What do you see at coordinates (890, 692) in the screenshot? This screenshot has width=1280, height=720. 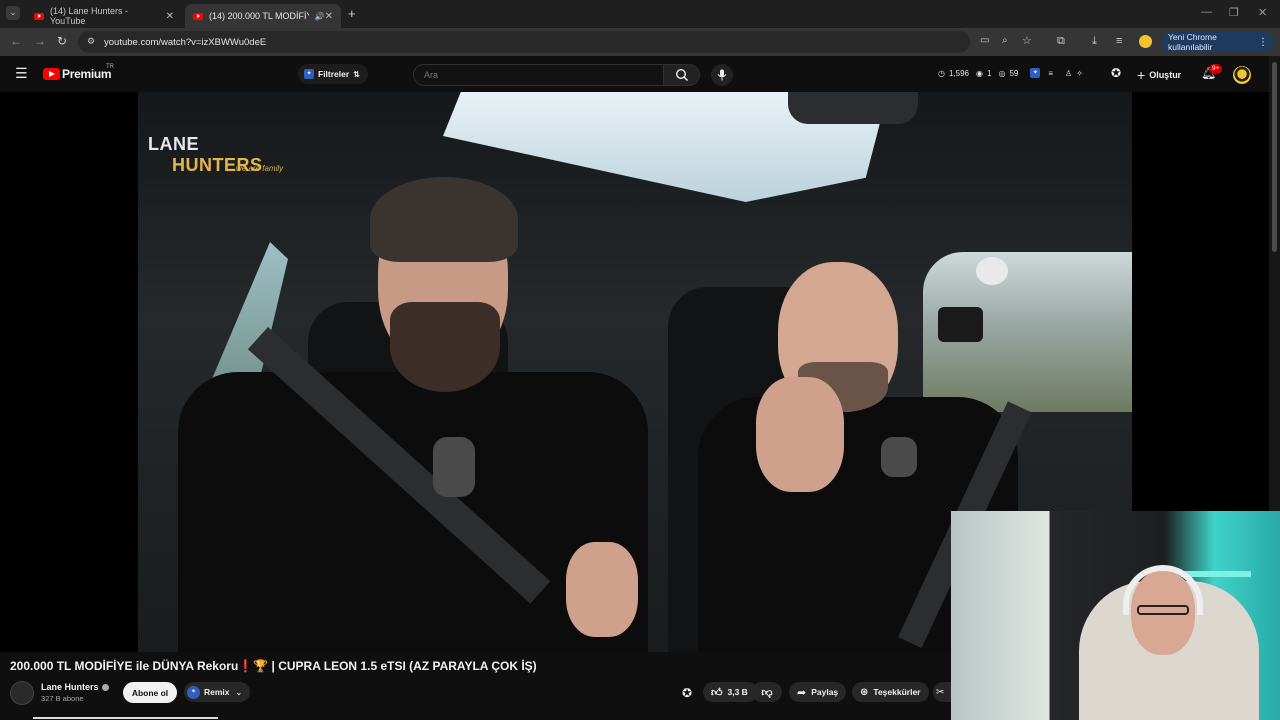 I see `thanks-button: ⊛ Teşekkürler` at bounding box center [890, 692].